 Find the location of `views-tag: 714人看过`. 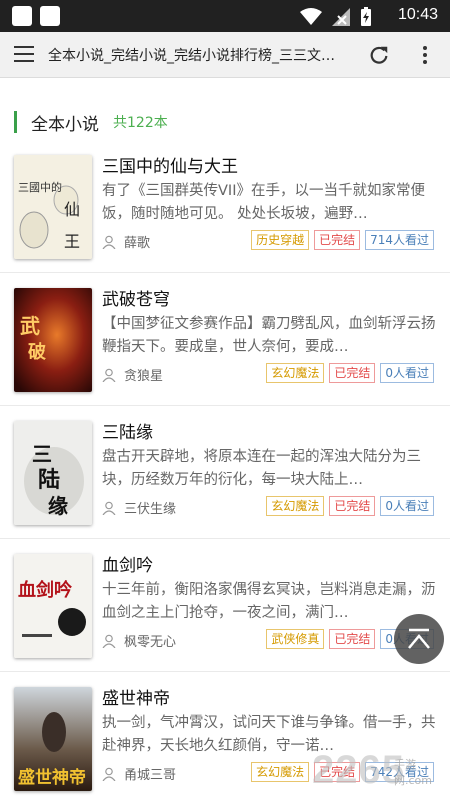

views-tag: 714人看过 is located at coordinates (399, 240).